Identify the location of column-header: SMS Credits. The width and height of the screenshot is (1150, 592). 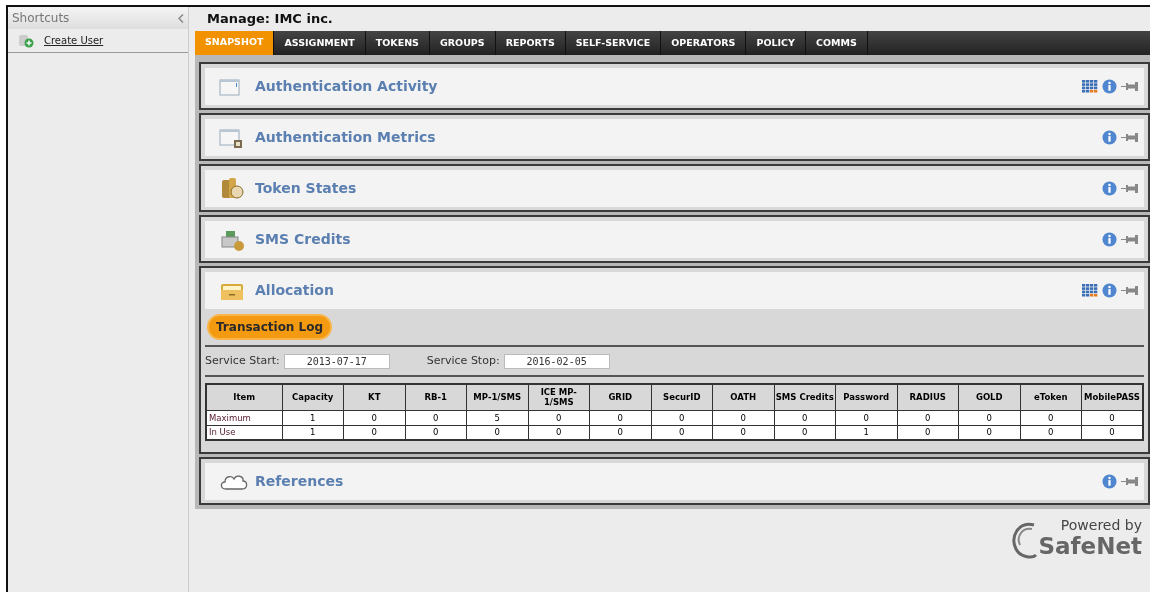
(805, 397).